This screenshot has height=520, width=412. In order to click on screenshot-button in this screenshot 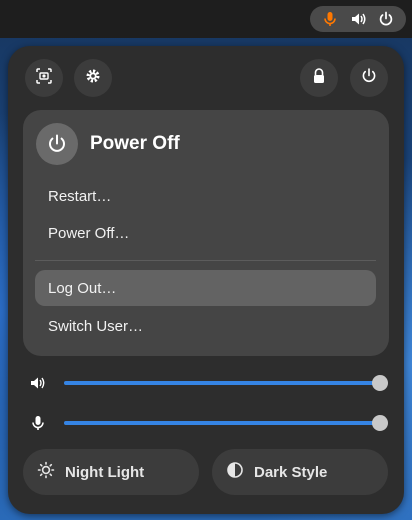, I will do `click(44, 78)`.